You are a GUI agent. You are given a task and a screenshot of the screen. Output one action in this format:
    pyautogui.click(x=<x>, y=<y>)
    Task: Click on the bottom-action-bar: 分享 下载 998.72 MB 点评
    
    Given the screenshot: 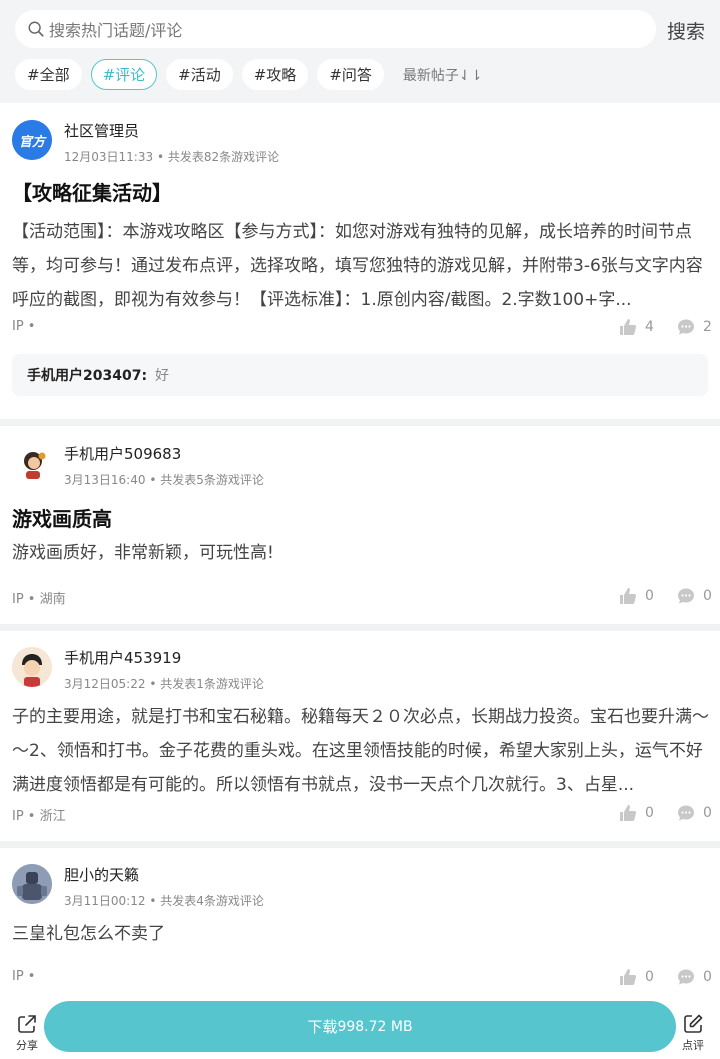 What is the action you would take?
    pyautogui.click(x=360, y=1028)
    